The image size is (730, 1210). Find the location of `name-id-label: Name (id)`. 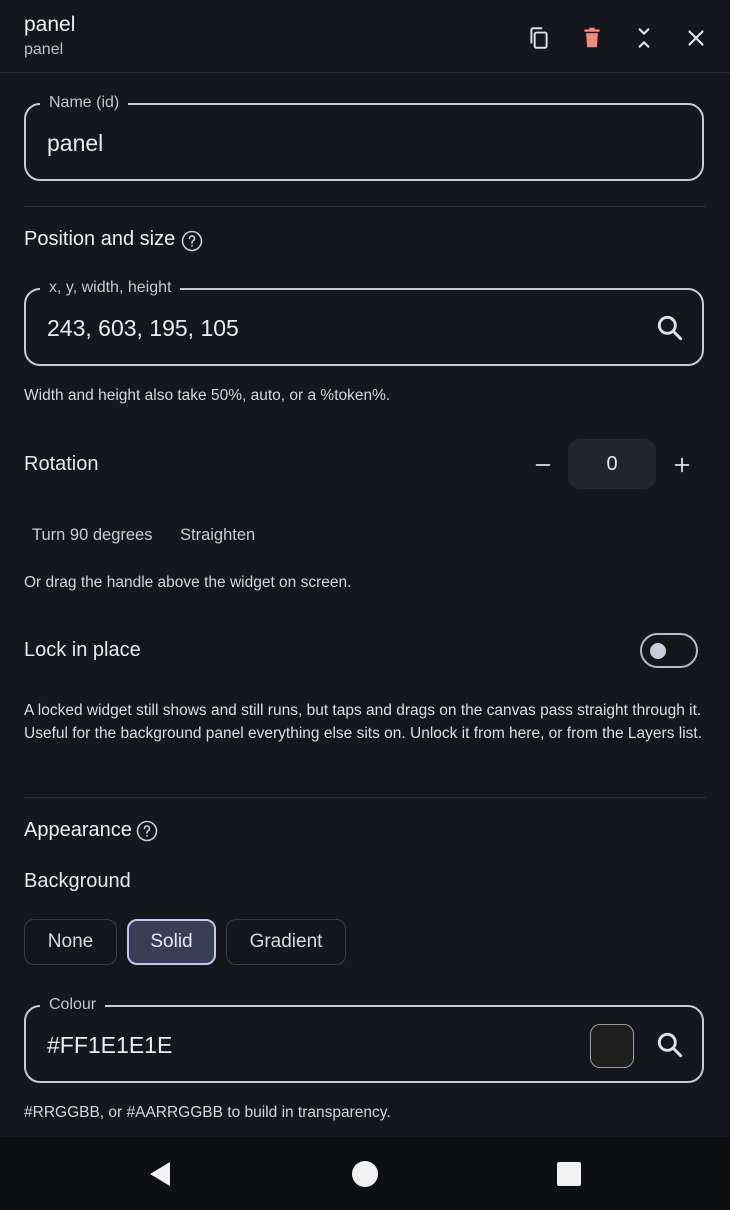

name-id-label: Name (id) is located at coordinates (84, 103).